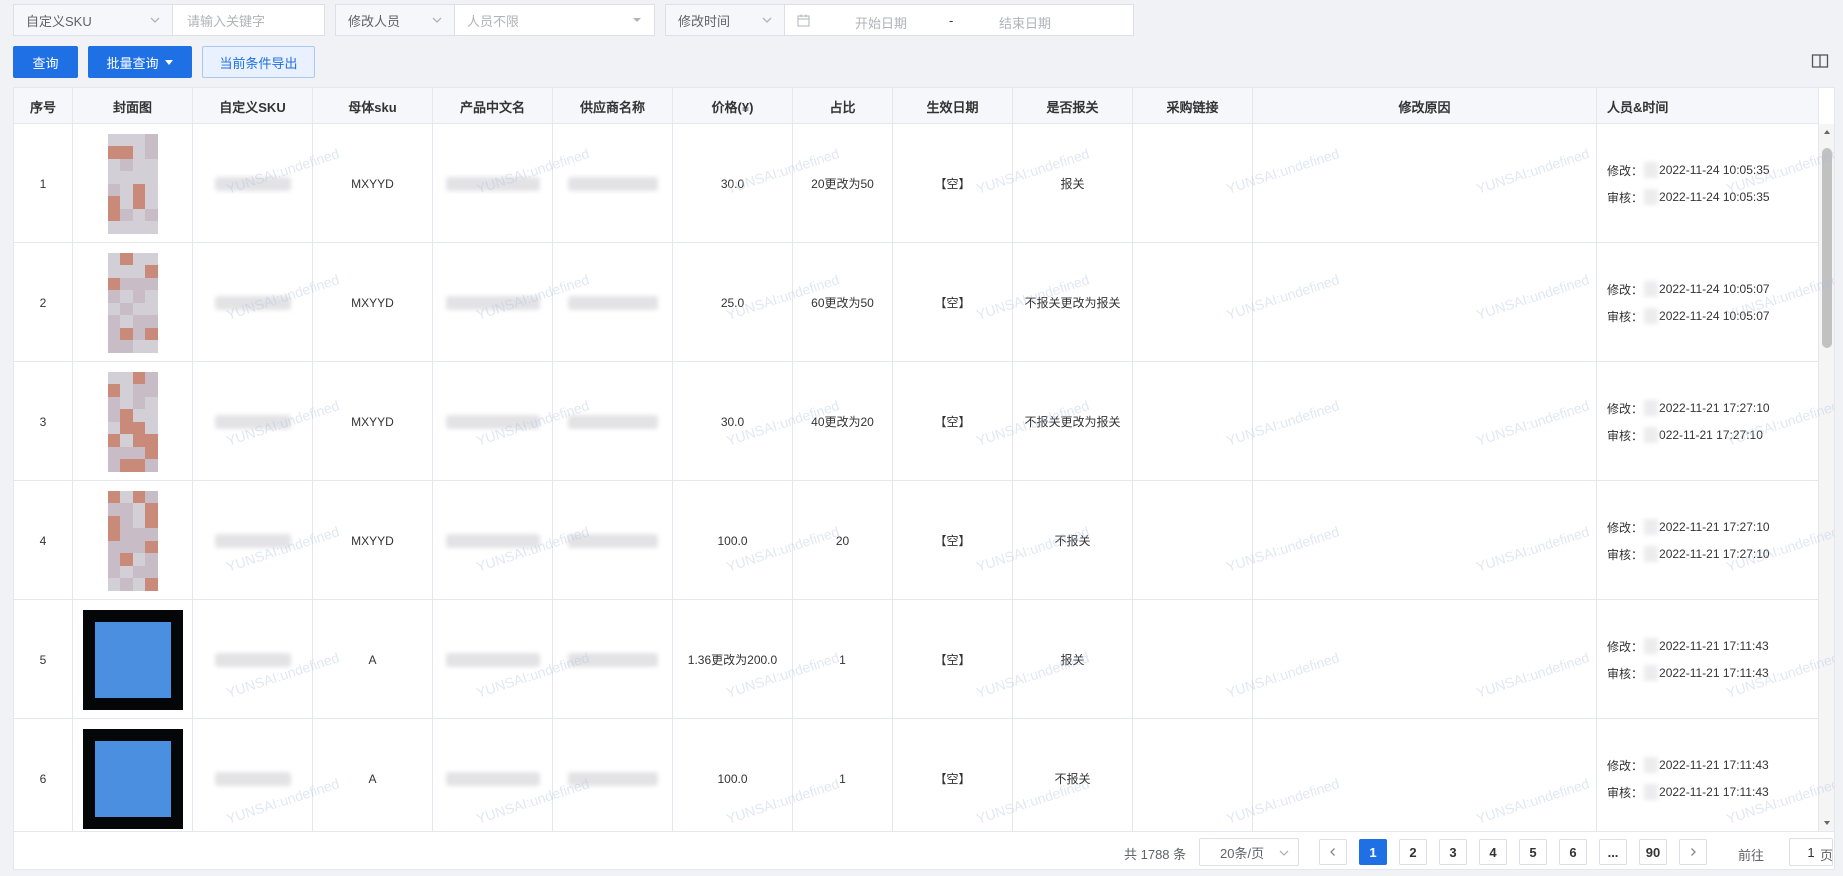 The image size is (1843, 876). I want to click on column-header-customs: 是否报关, so click(1073, 106).